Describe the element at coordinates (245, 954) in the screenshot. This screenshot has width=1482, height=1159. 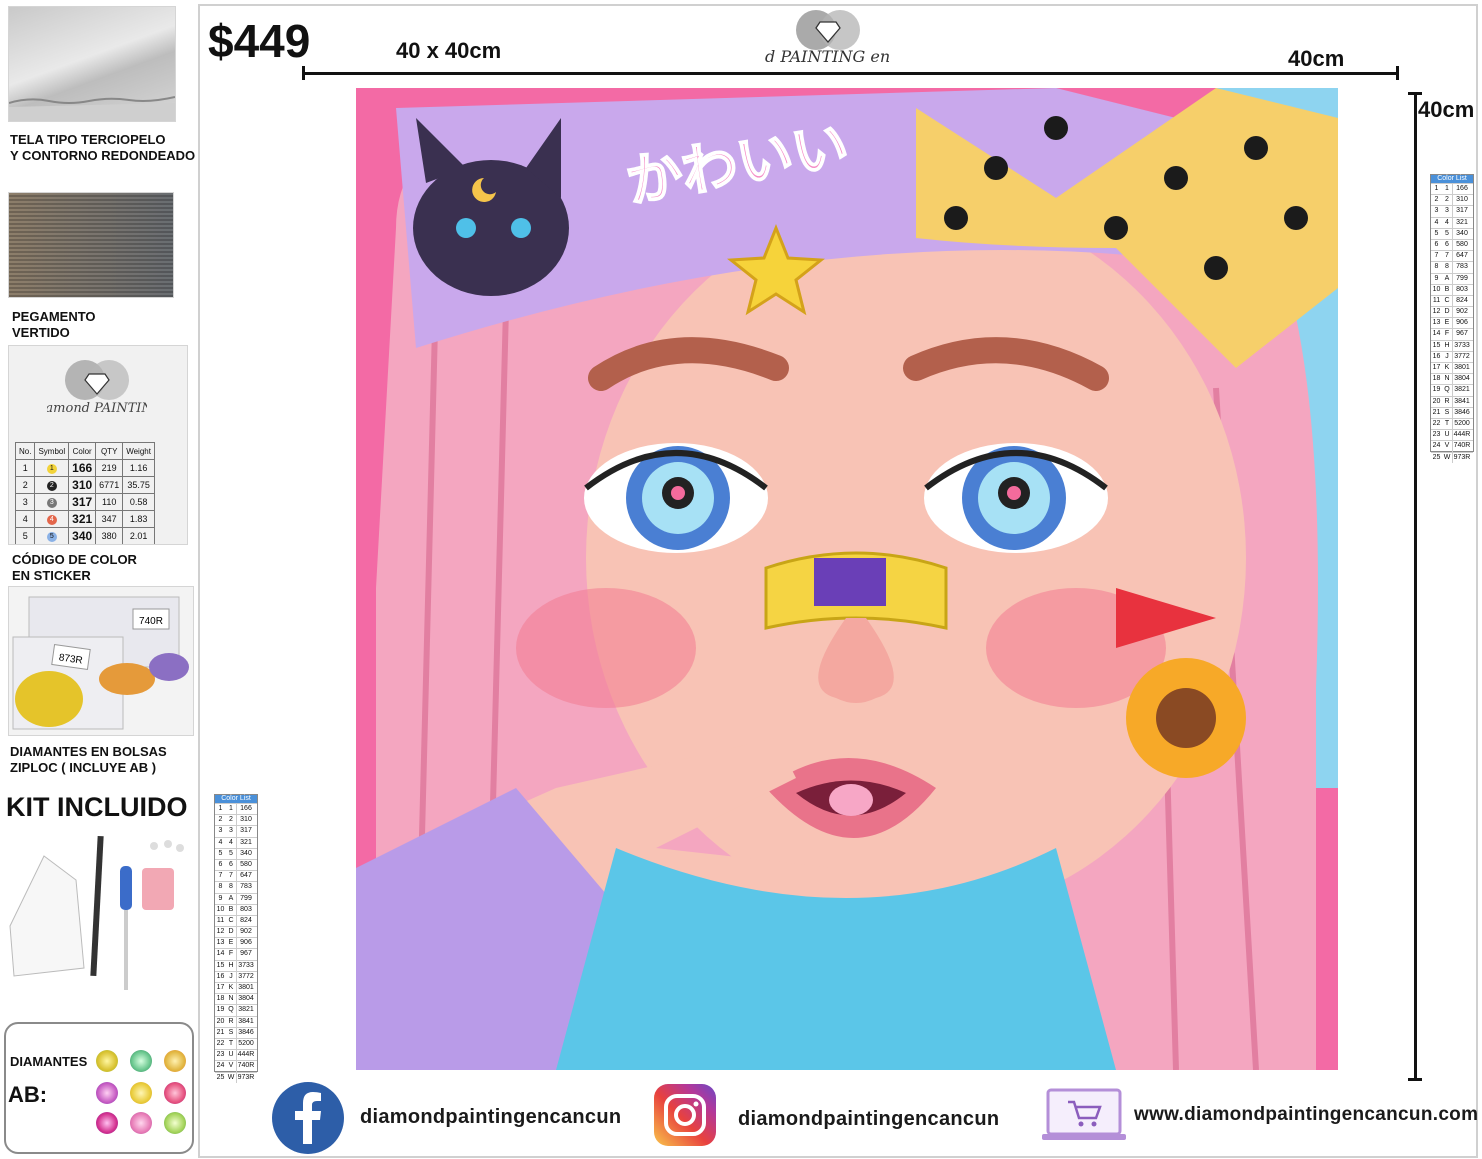
I see `color-list-code: 967` at that location.